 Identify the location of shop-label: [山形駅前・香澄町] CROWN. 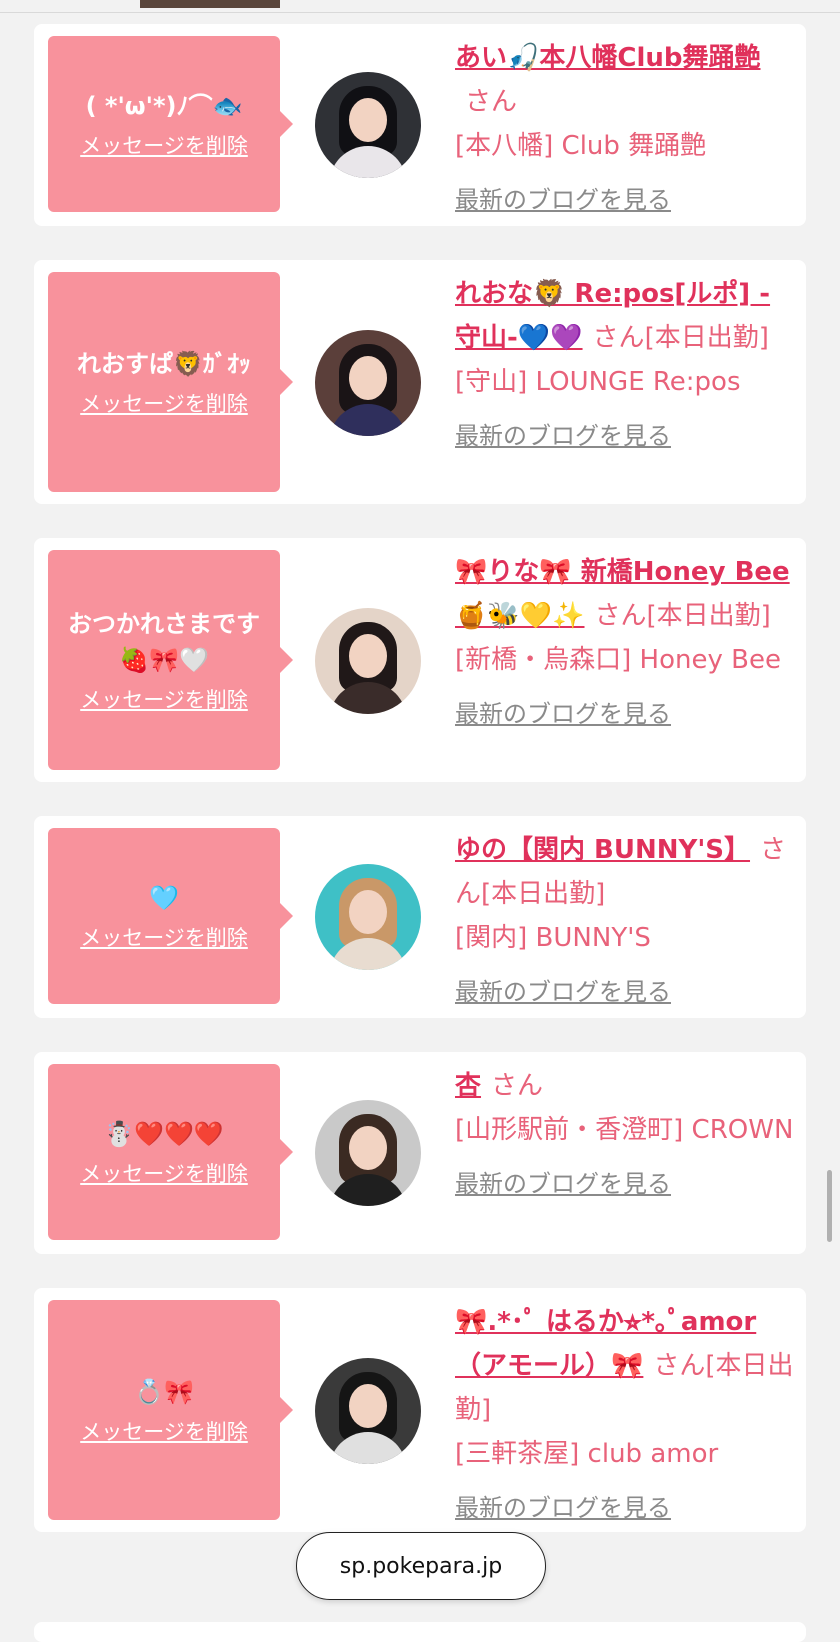
(624, 1130).